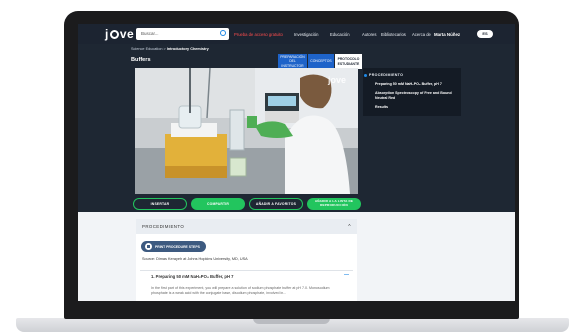  What do you see at coordinates (188, 49) in the screenshot?
I see `breadcrumb-current: Introductory Chemistry` at bounding box center [188, 49].